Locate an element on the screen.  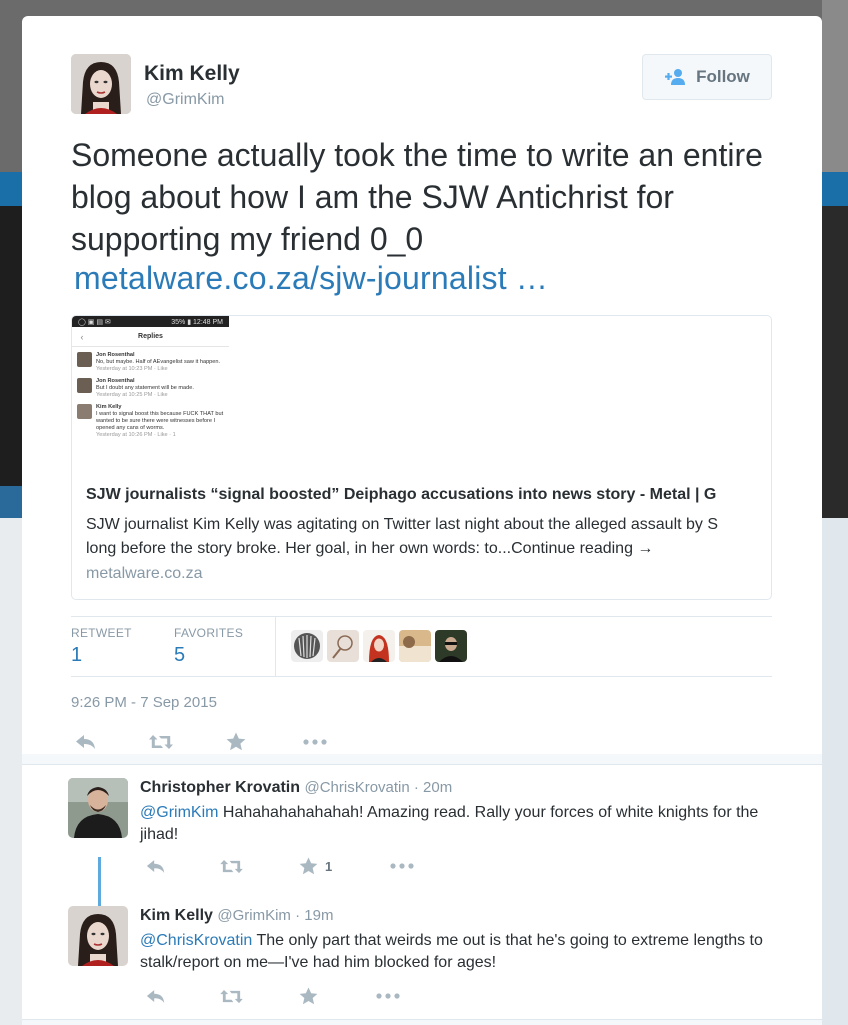
phone-status-bar: ◯ ▣ ▤ ✉ 35% ▮ 12:48 PM is located at coordinates (150, 321).